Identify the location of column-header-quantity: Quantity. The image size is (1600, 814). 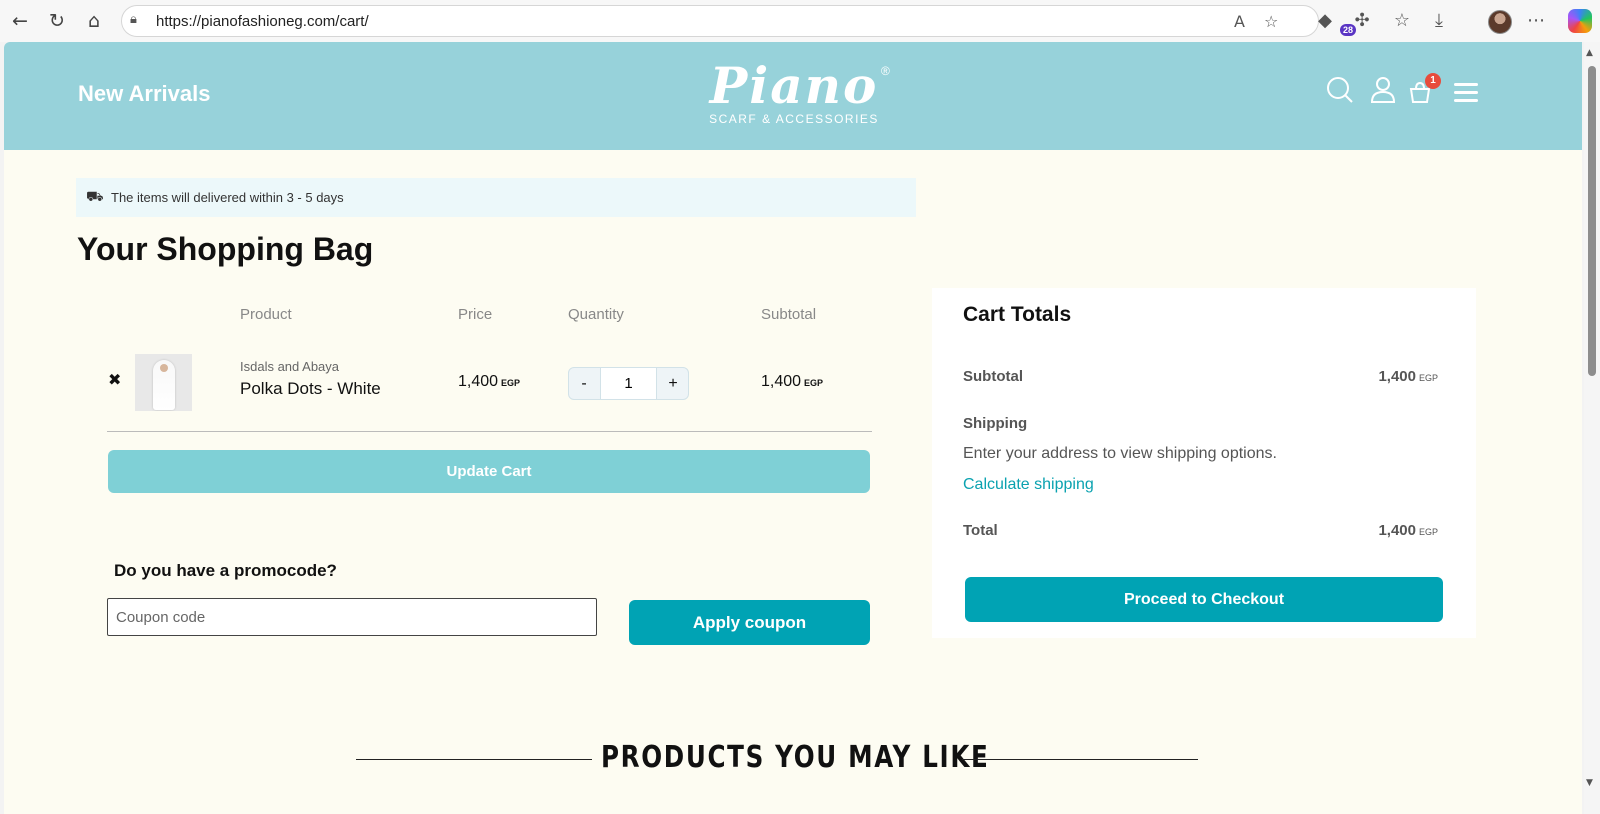
(596, 314).